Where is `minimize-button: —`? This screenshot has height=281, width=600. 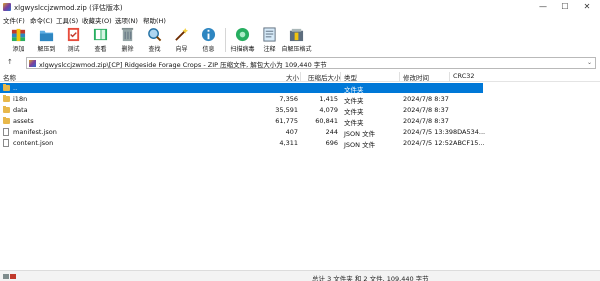 minimize-button: — is located at coordinates (543, 7).